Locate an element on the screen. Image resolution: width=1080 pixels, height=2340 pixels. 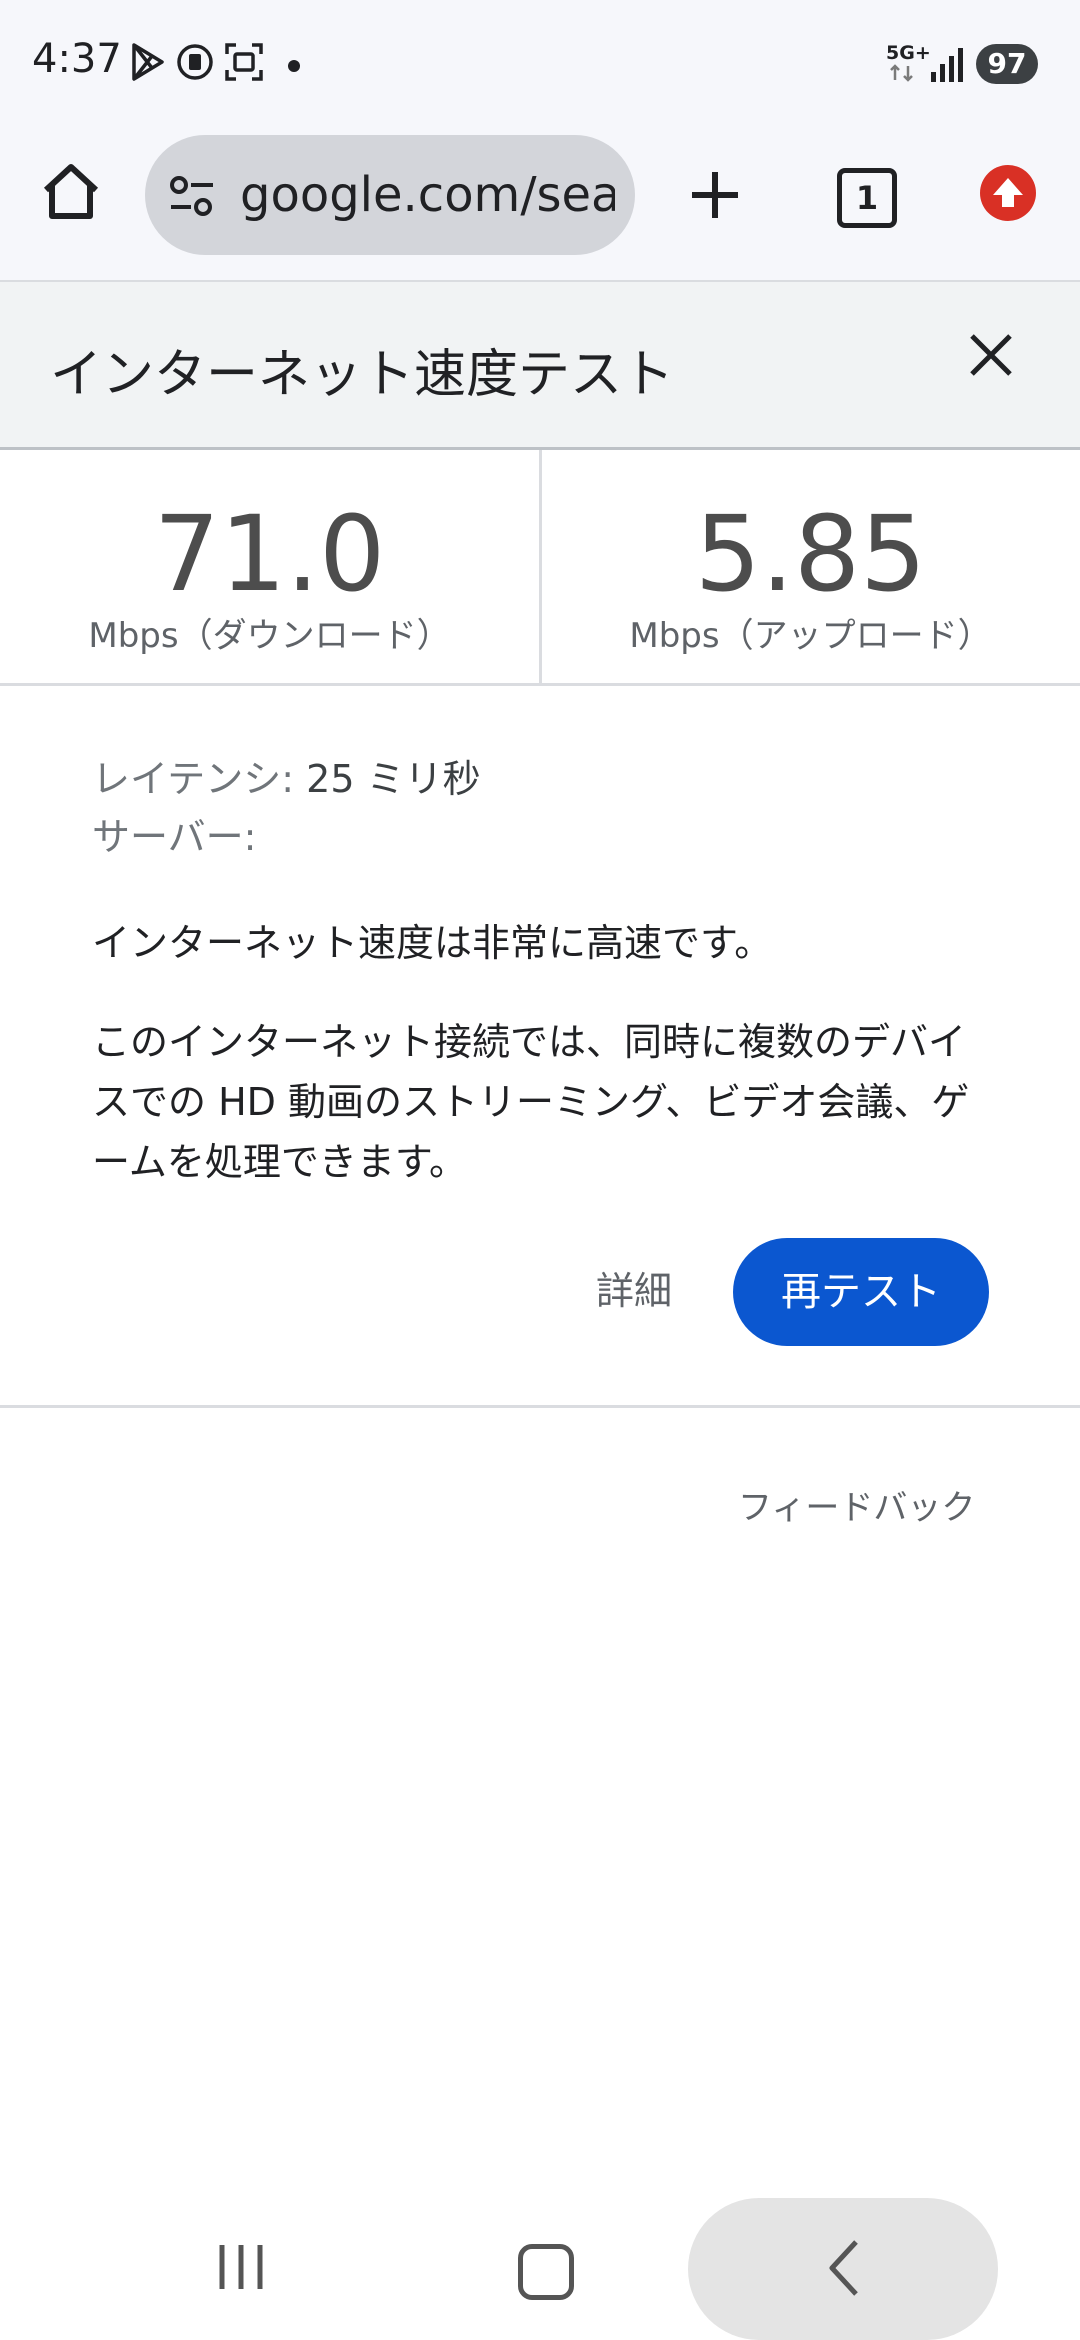
details-link: 詳細 is located at coordinates (634, 1287).